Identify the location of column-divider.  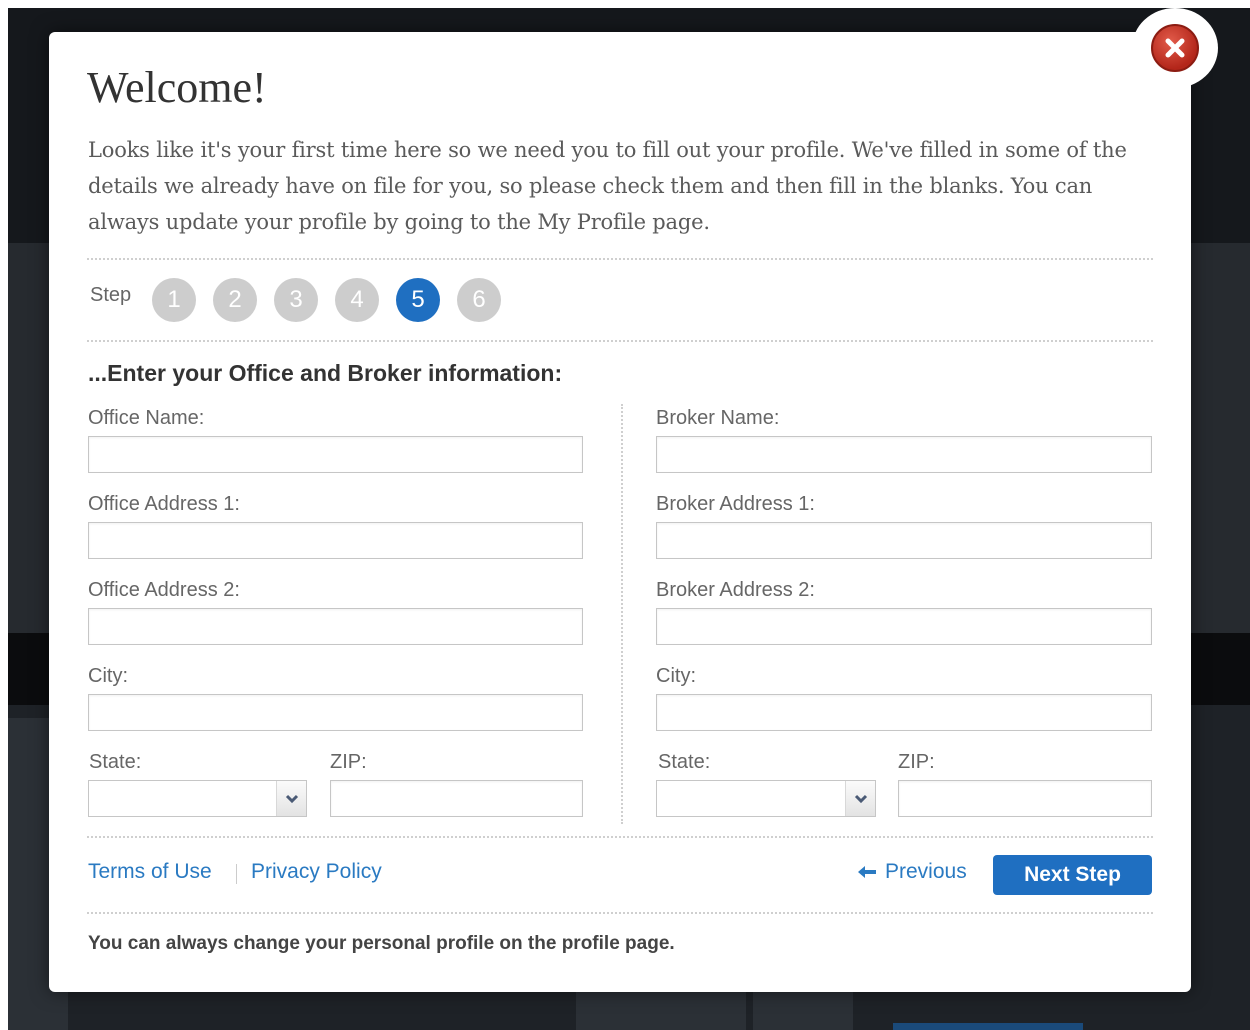
(622, 614).